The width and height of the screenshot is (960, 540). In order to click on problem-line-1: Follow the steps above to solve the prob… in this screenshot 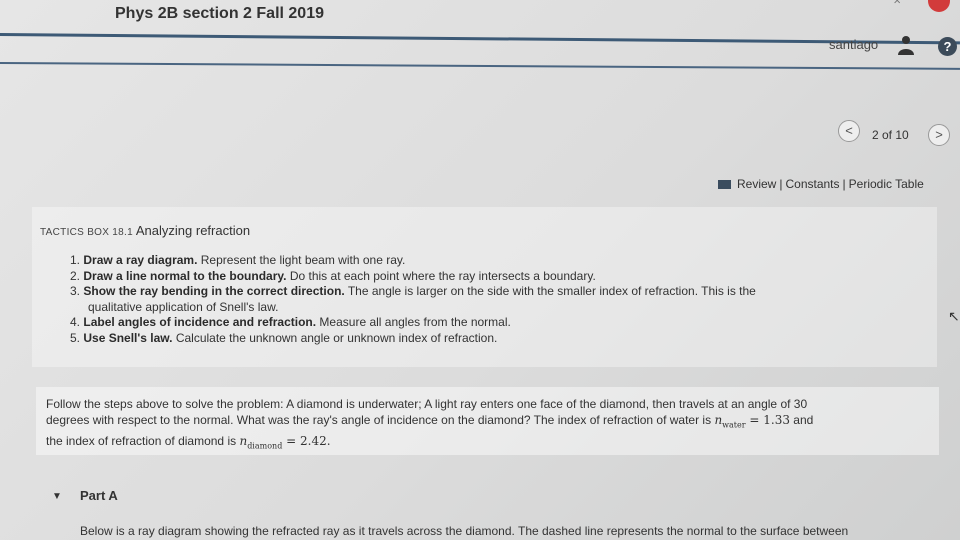, I will do `click(427, 404)`.